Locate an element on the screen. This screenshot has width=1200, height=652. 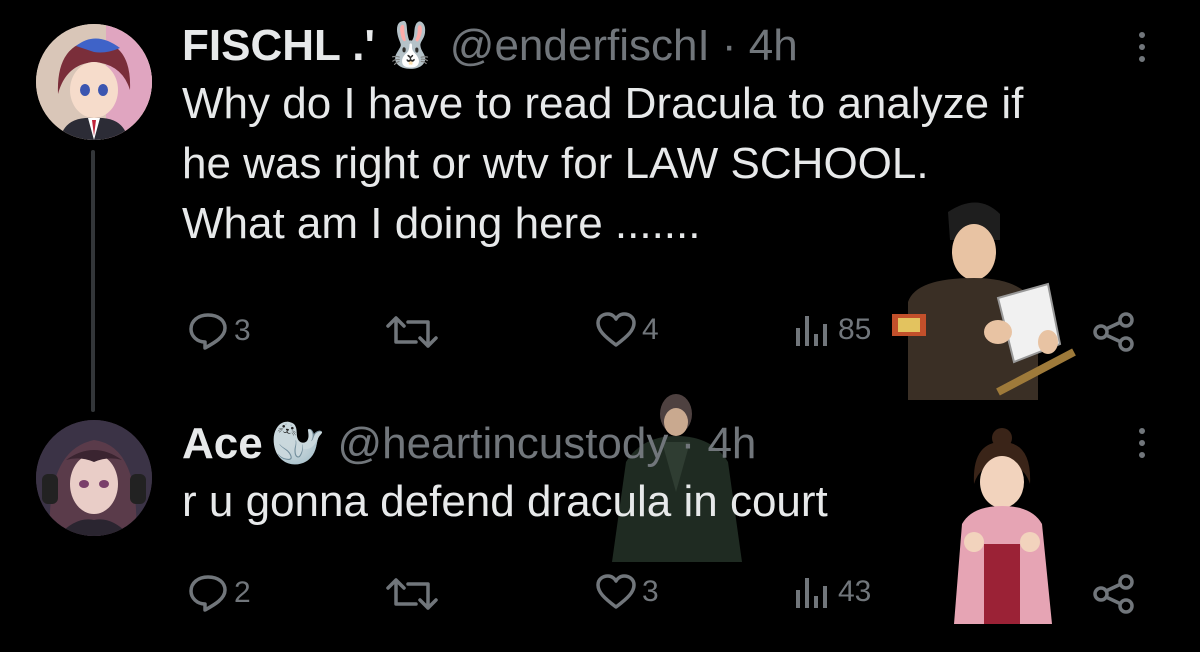
avatar-fischl-image is located at coordinates (94, 82).